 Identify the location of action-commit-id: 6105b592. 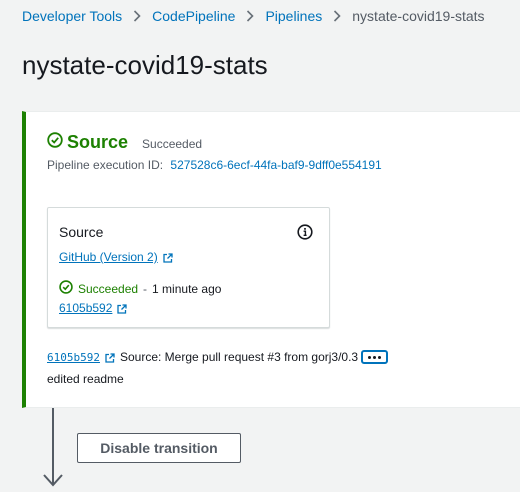
(86, 308).